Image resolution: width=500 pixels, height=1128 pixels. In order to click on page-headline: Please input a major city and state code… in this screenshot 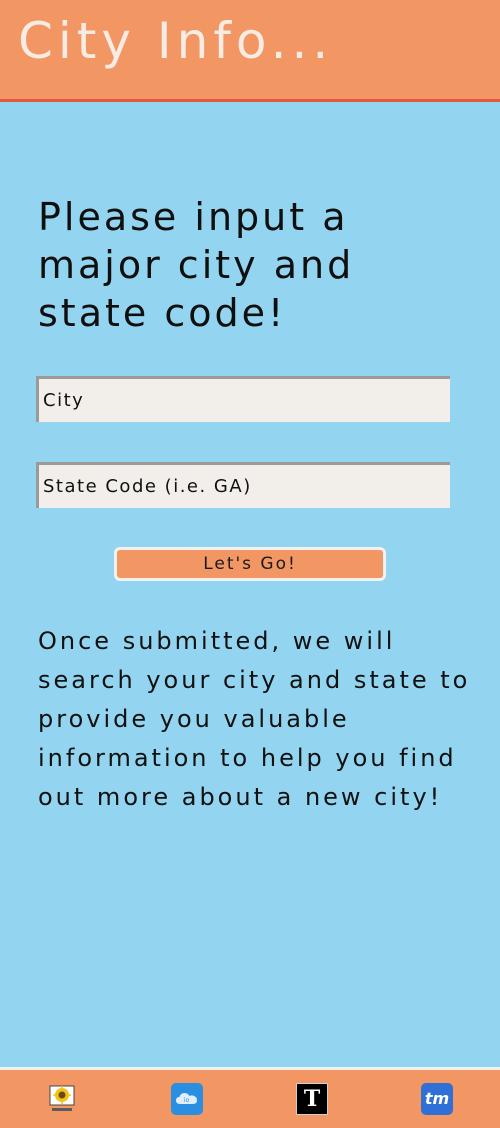, I will do `click(196, 265)`.